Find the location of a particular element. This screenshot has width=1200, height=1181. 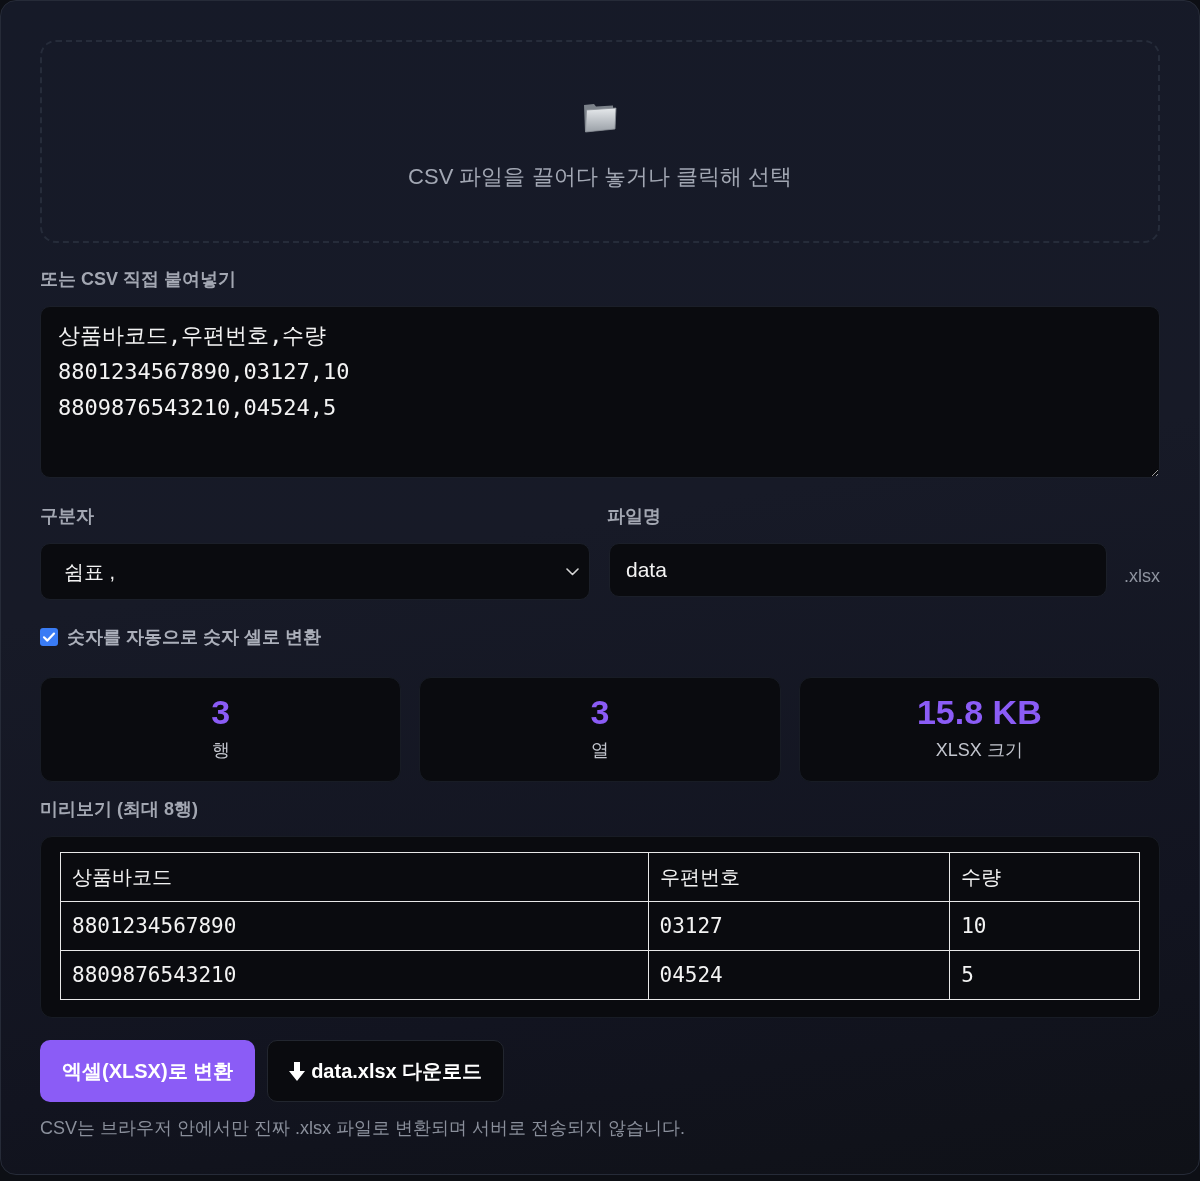

stat-label: XLSX 크기 is located at coordinates (979, 750).